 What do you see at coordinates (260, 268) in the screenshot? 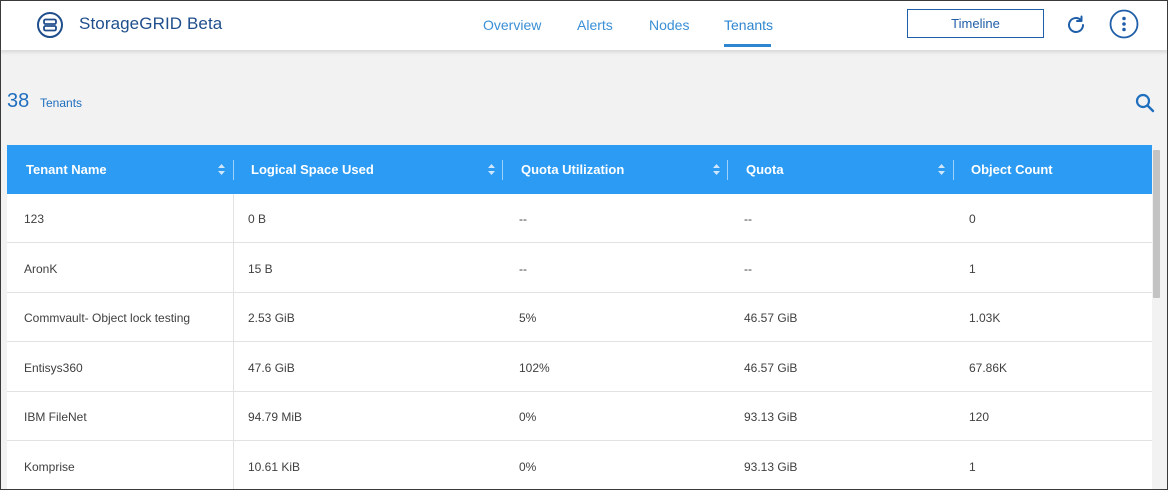
I see `cell-logical-space-used: 15 B` at bounding box center [260, 268].